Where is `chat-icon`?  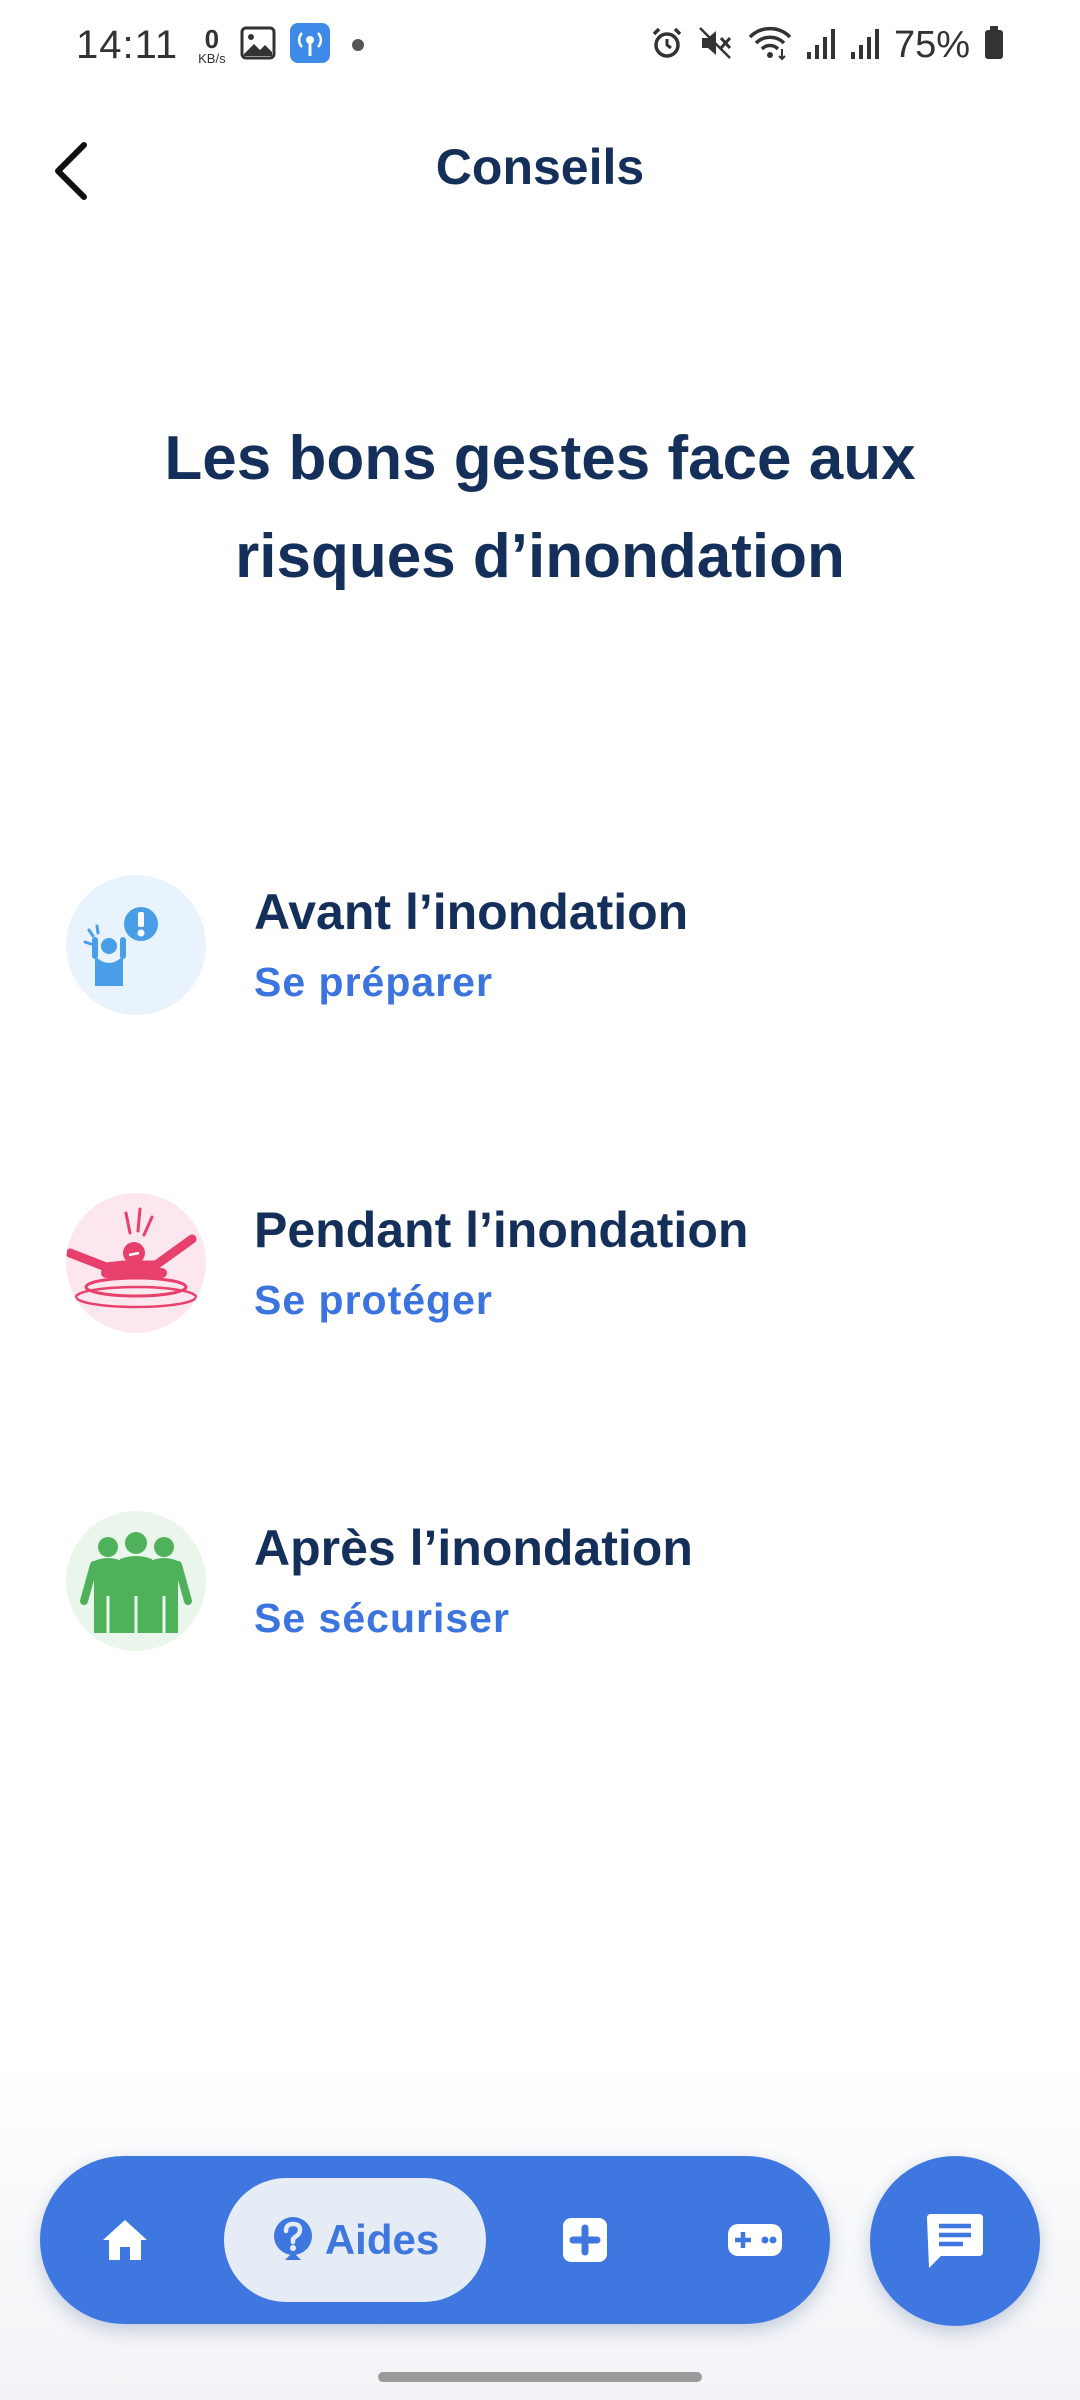
chat-icon is located at coordinates (955, 2241).